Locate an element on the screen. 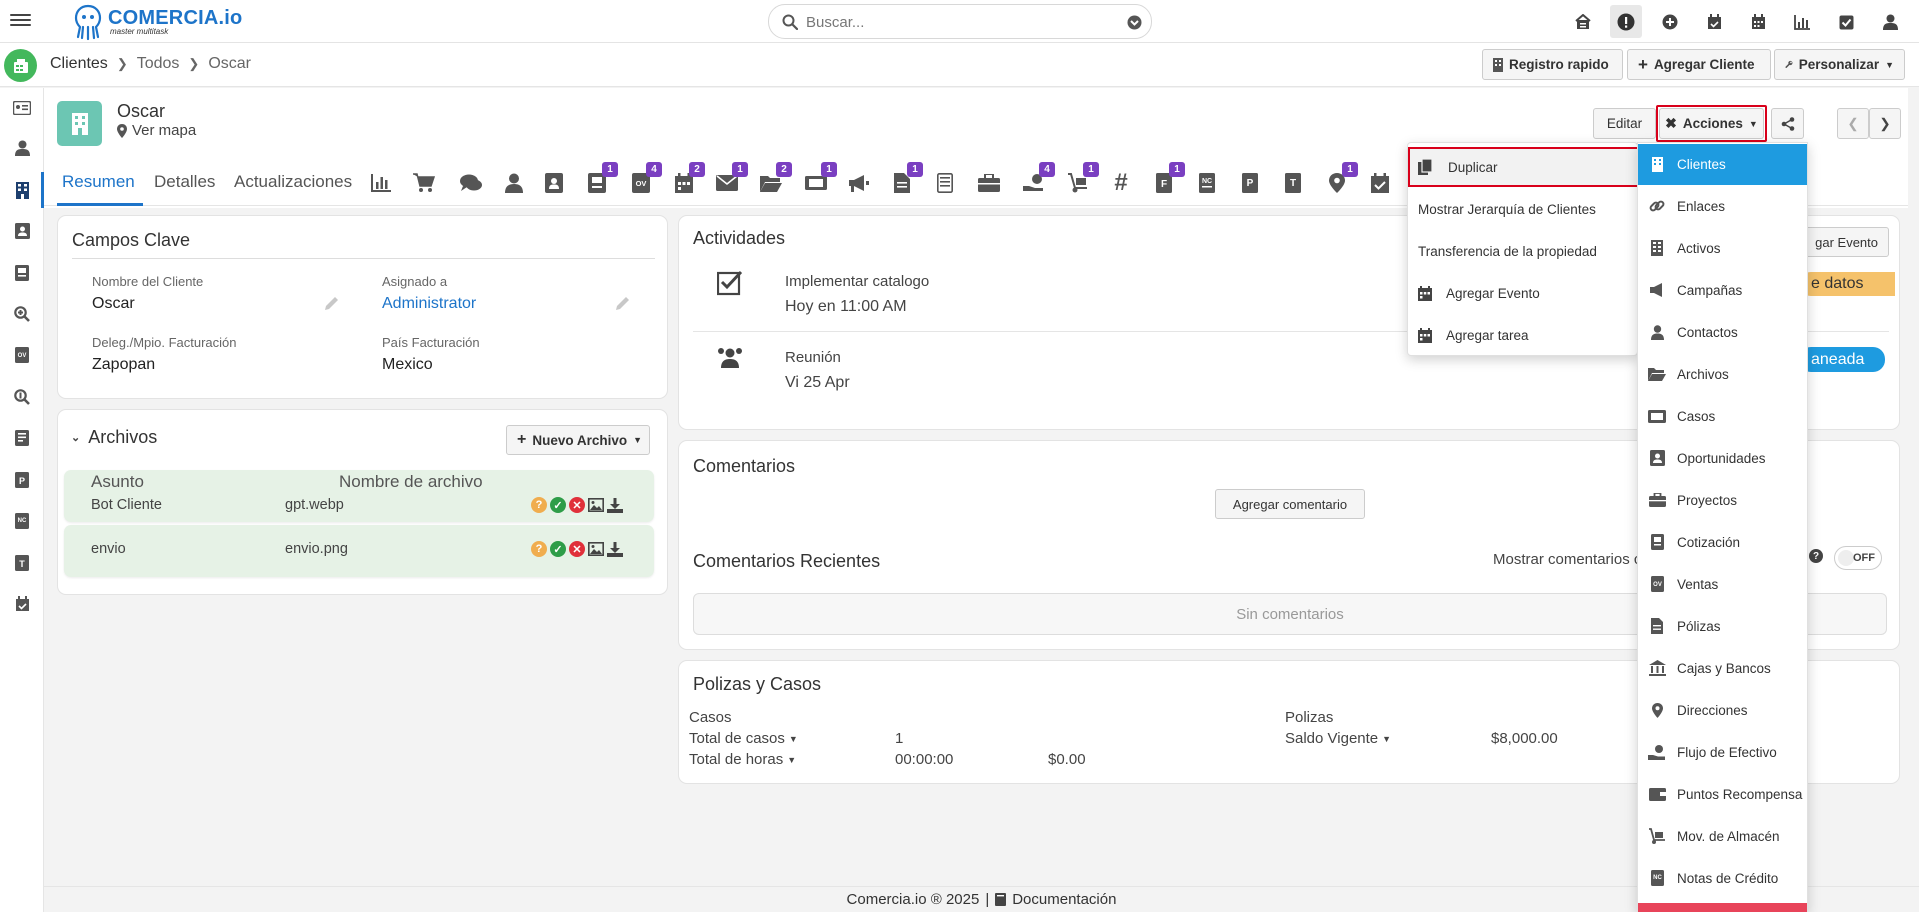 The height and width of the screenshot is (912, 1919). tab-f-document-icon: F1 is located at coordinates (1168, 179).